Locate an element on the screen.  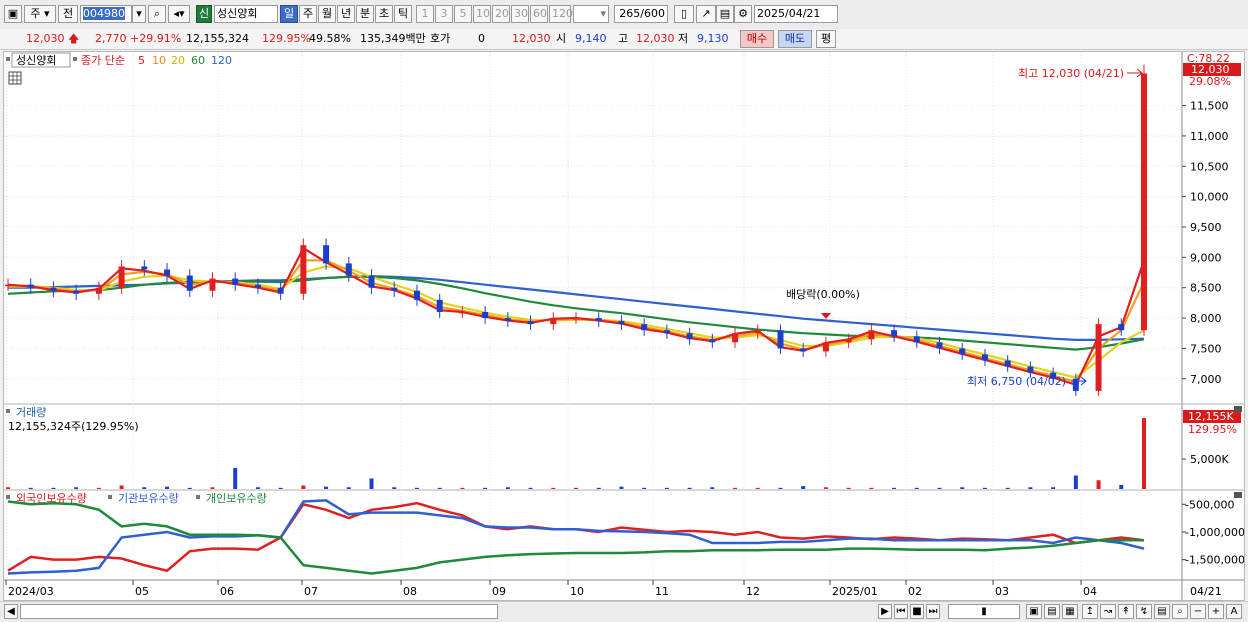
bottom-scrollbar: ◀ ▶ ⏮ ■ ⏭ ▮ ▣ ▤ ▦ ↥ ↝ ↟ ↯ ▤ ⌕ − + A is located at coordinates (624, 611).